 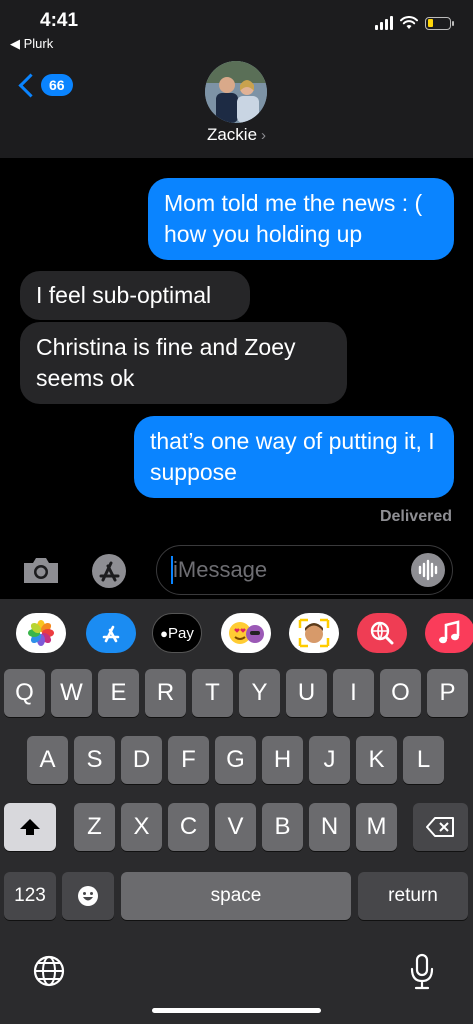 What do you see at coordinates (236, 1010) in the screenshot?
I see `home-indicator` at bounding box center [236, 1010].